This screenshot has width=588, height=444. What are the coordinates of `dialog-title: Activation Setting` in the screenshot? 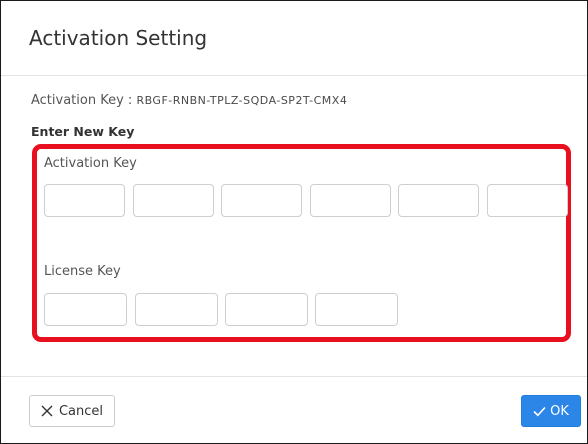 It's located at (118, 38).